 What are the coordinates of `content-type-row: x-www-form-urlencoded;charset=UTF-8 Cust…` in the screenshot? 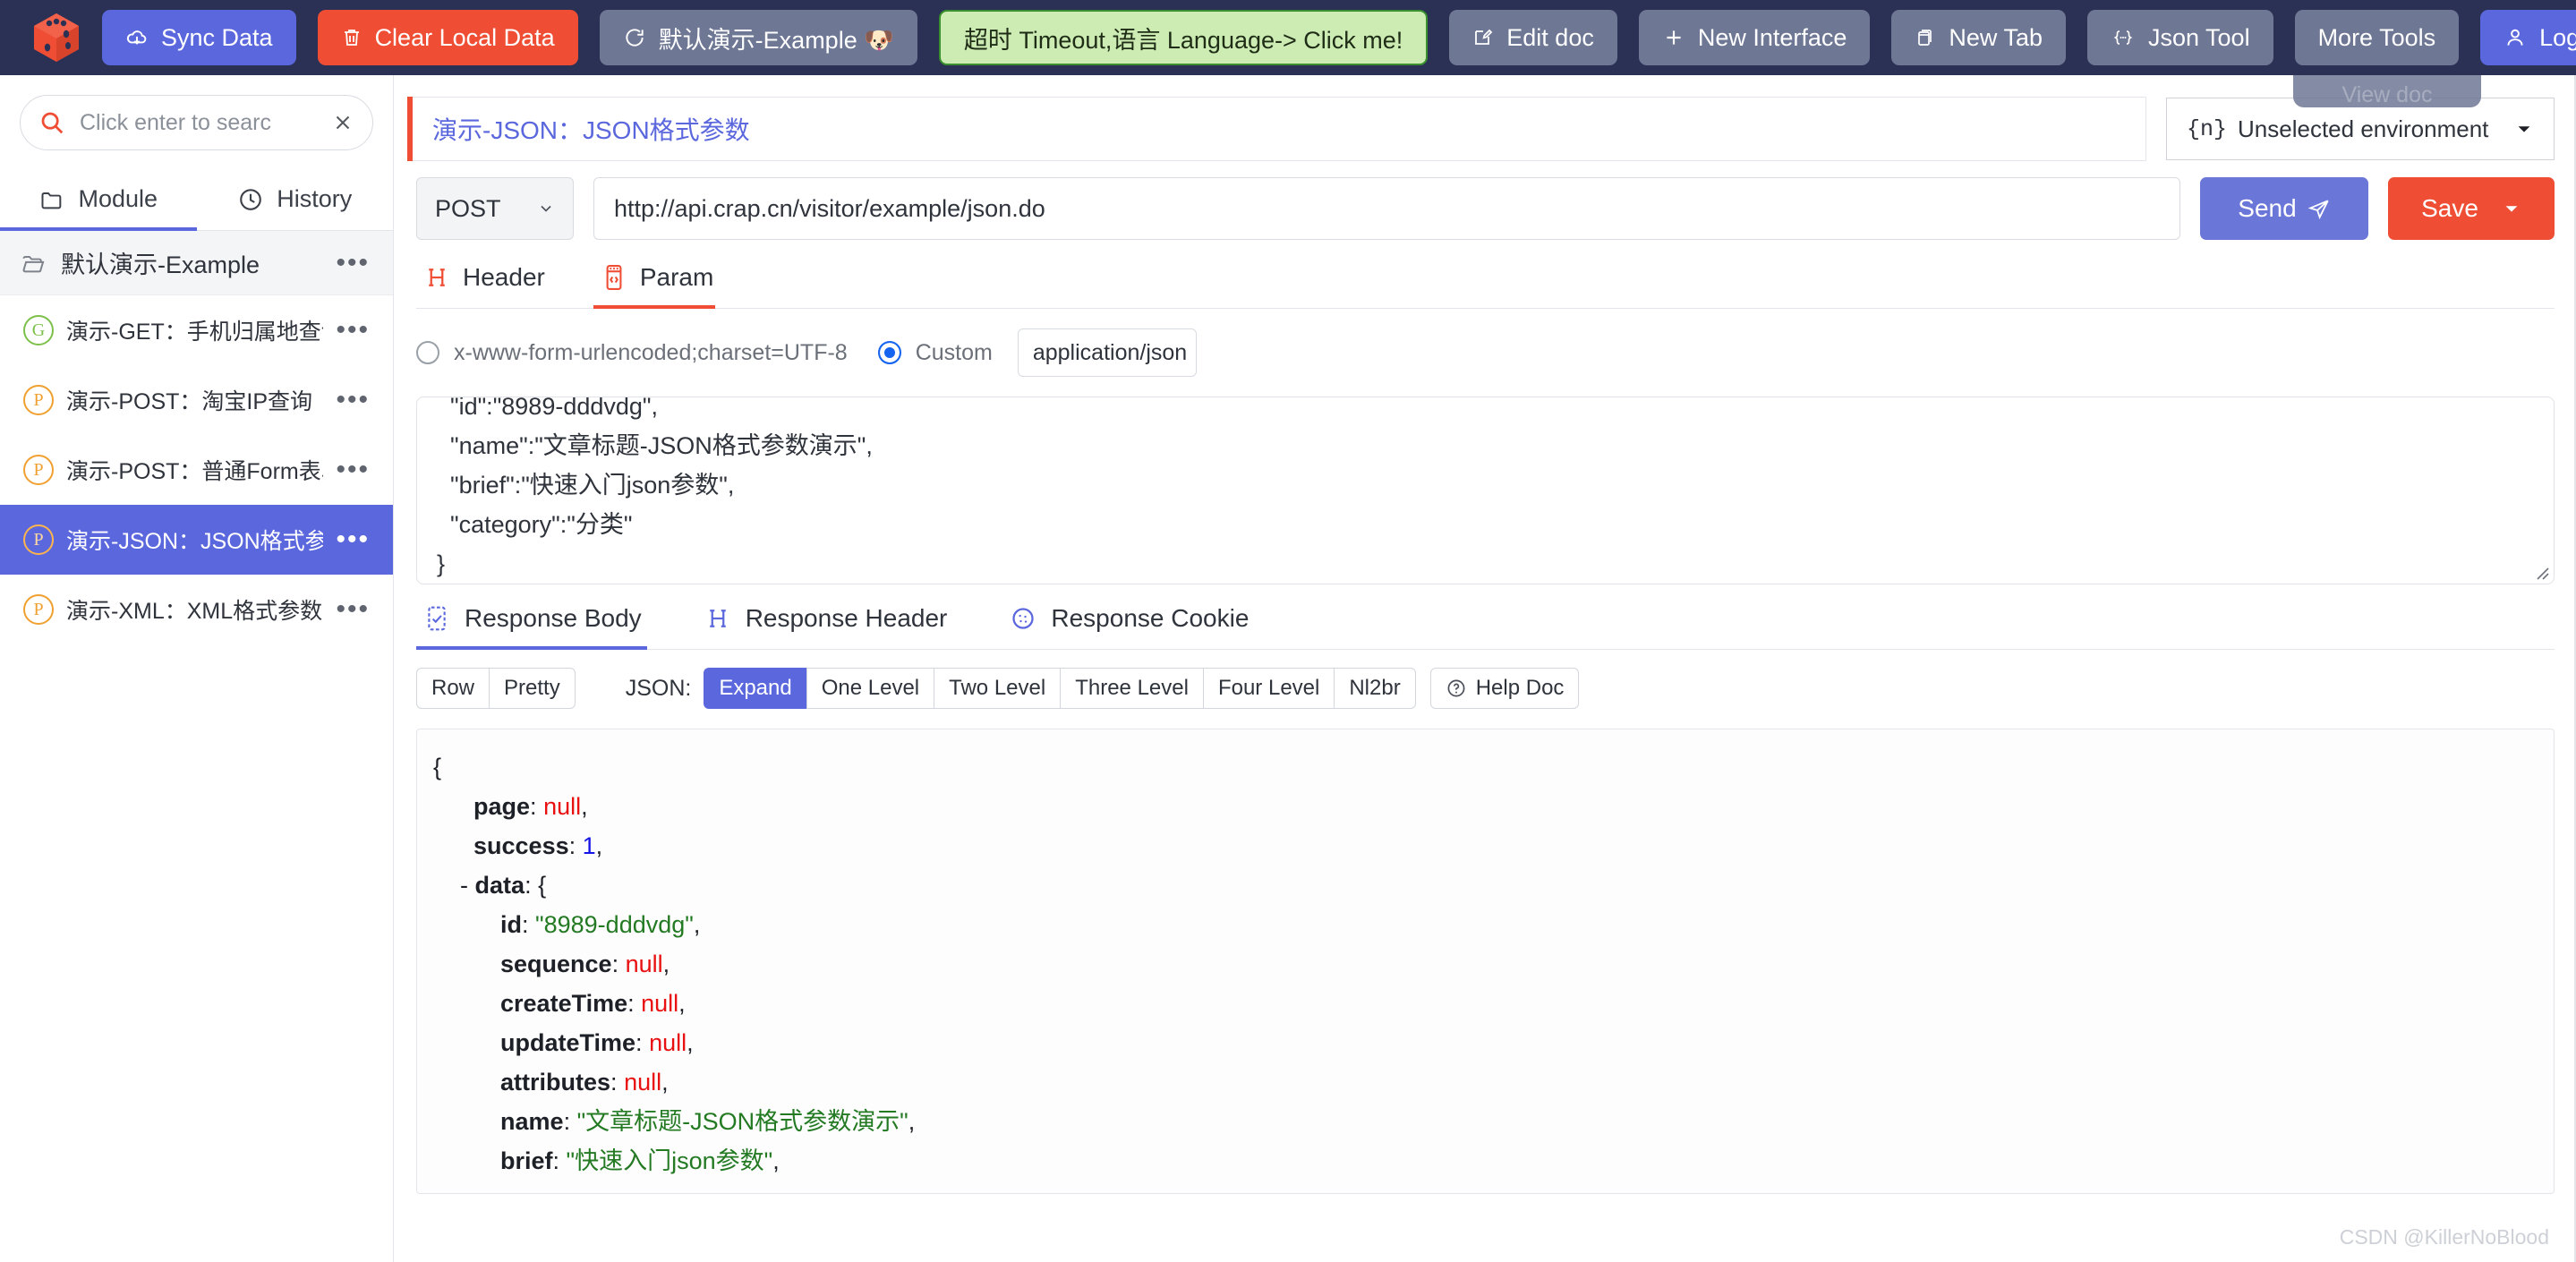 It's located at (1485, 343).